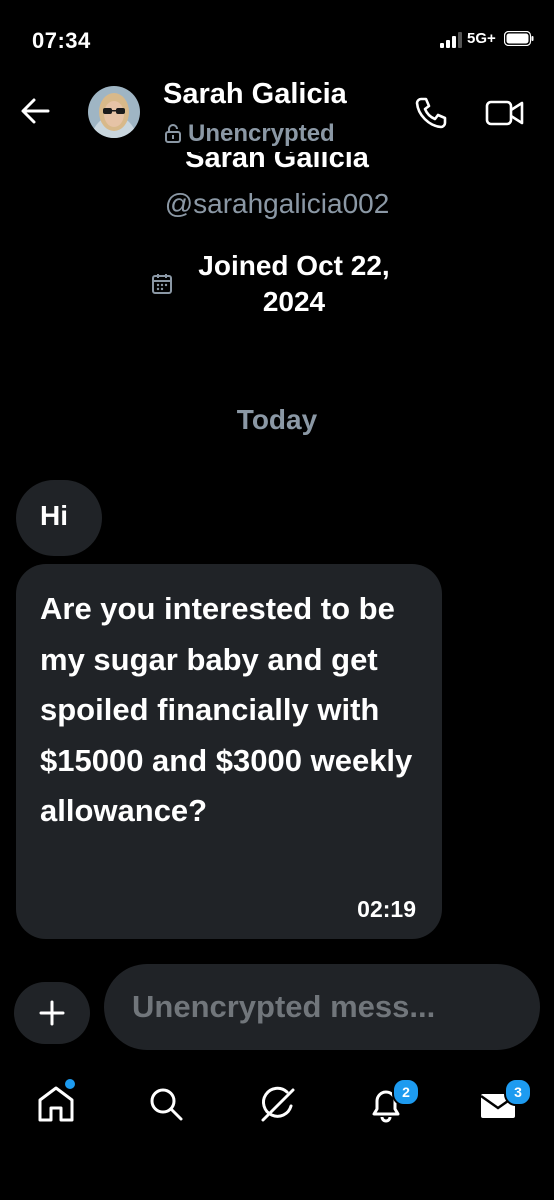 The height and width of the screenshot is (1200, 554). What do you see at coordinates (277, 40) in the screenshot?
I see `status-bar: 07:34 5G+` at bounding box center [277, 40].